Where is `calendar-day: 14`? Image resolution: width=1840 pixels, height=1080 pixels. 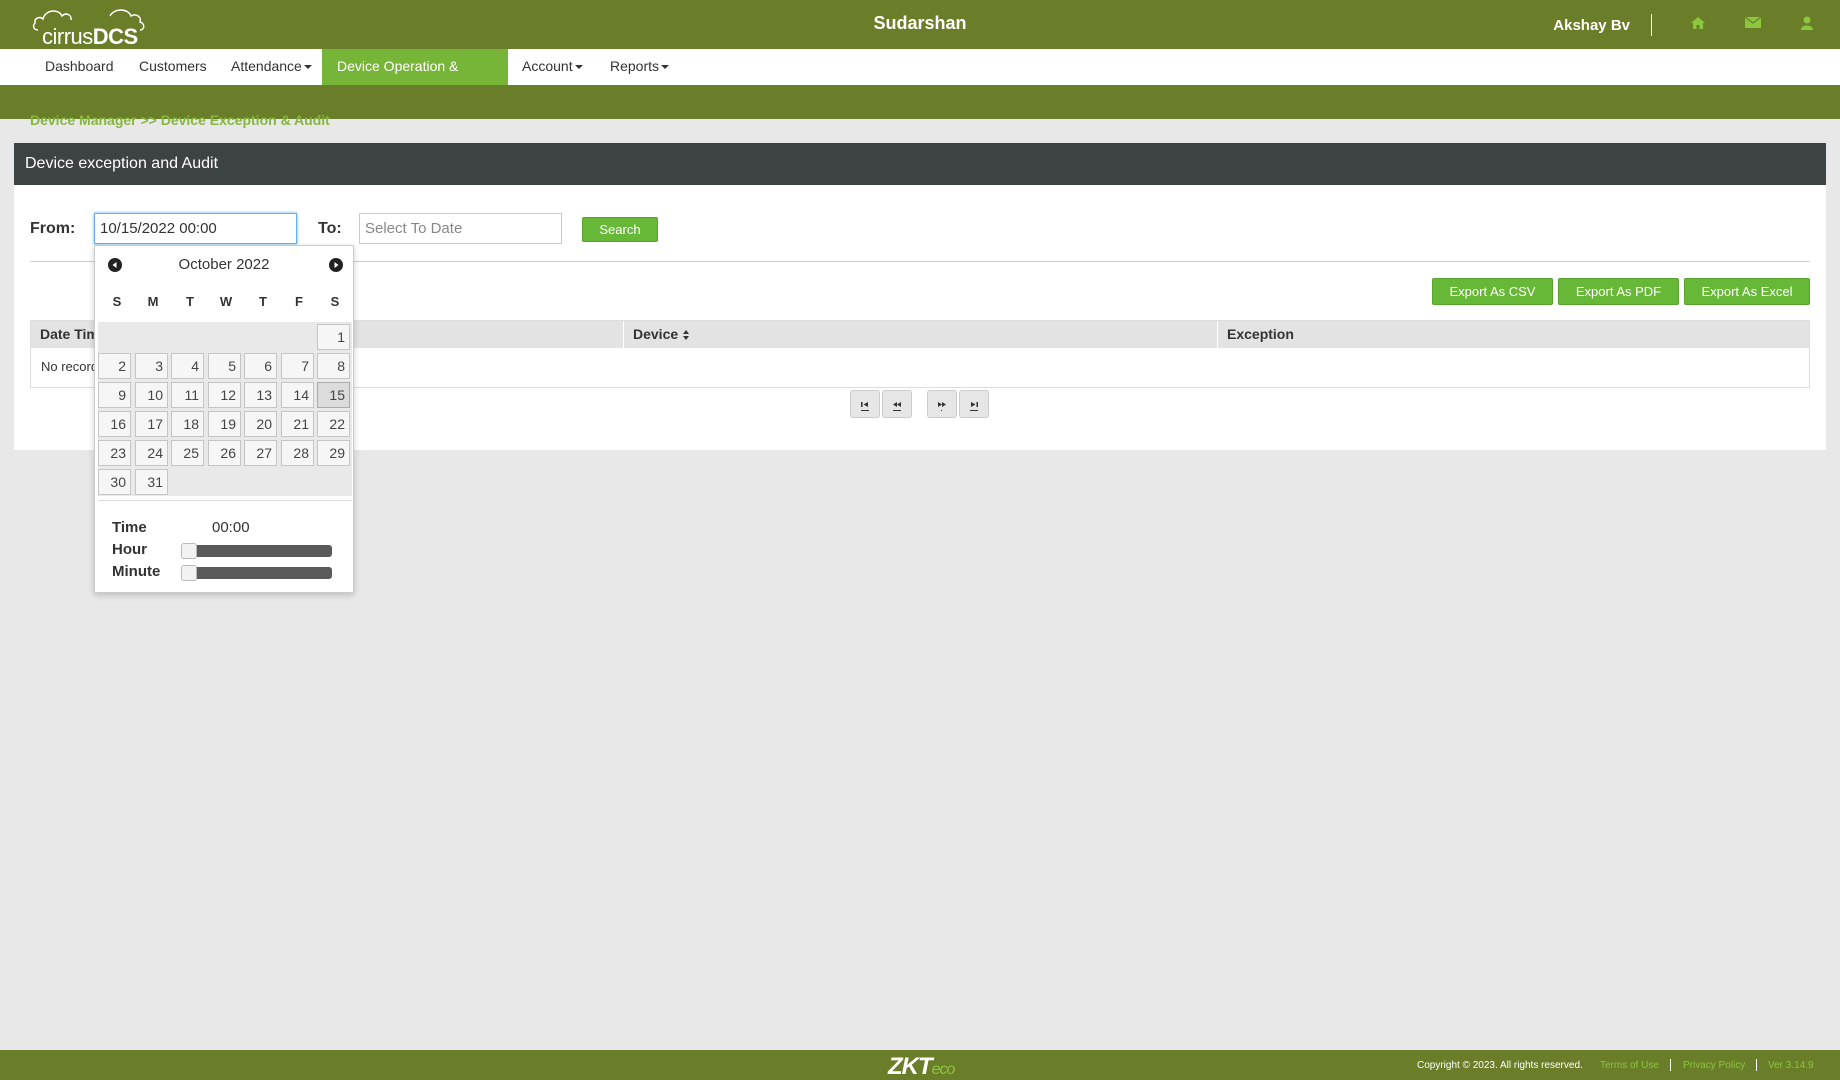
calendar-day: 14 is located at coordinates (297, 395).